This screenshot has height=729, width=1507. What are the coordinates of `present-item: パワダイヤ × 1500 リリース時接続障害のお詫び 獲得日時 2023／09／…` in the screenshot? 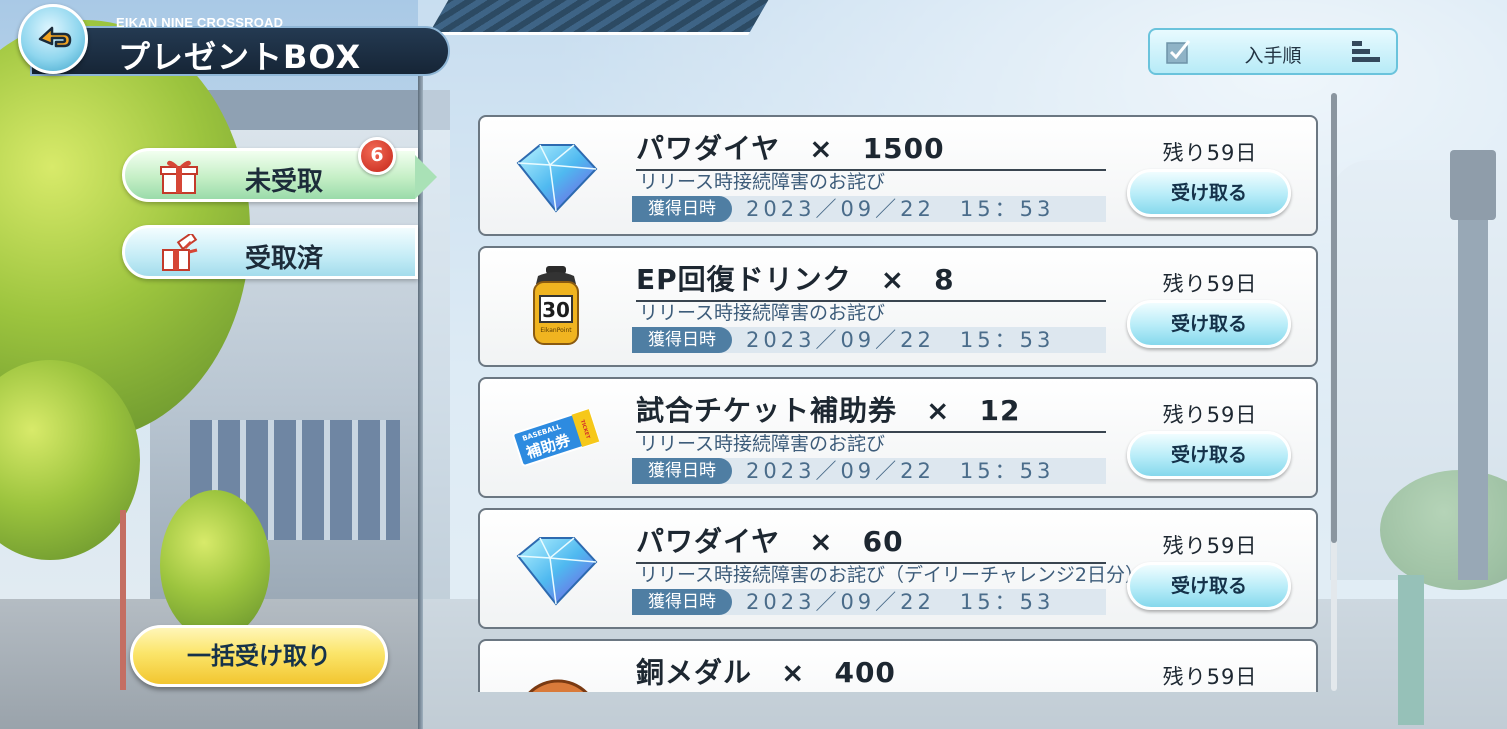 It's located at (898, 175).